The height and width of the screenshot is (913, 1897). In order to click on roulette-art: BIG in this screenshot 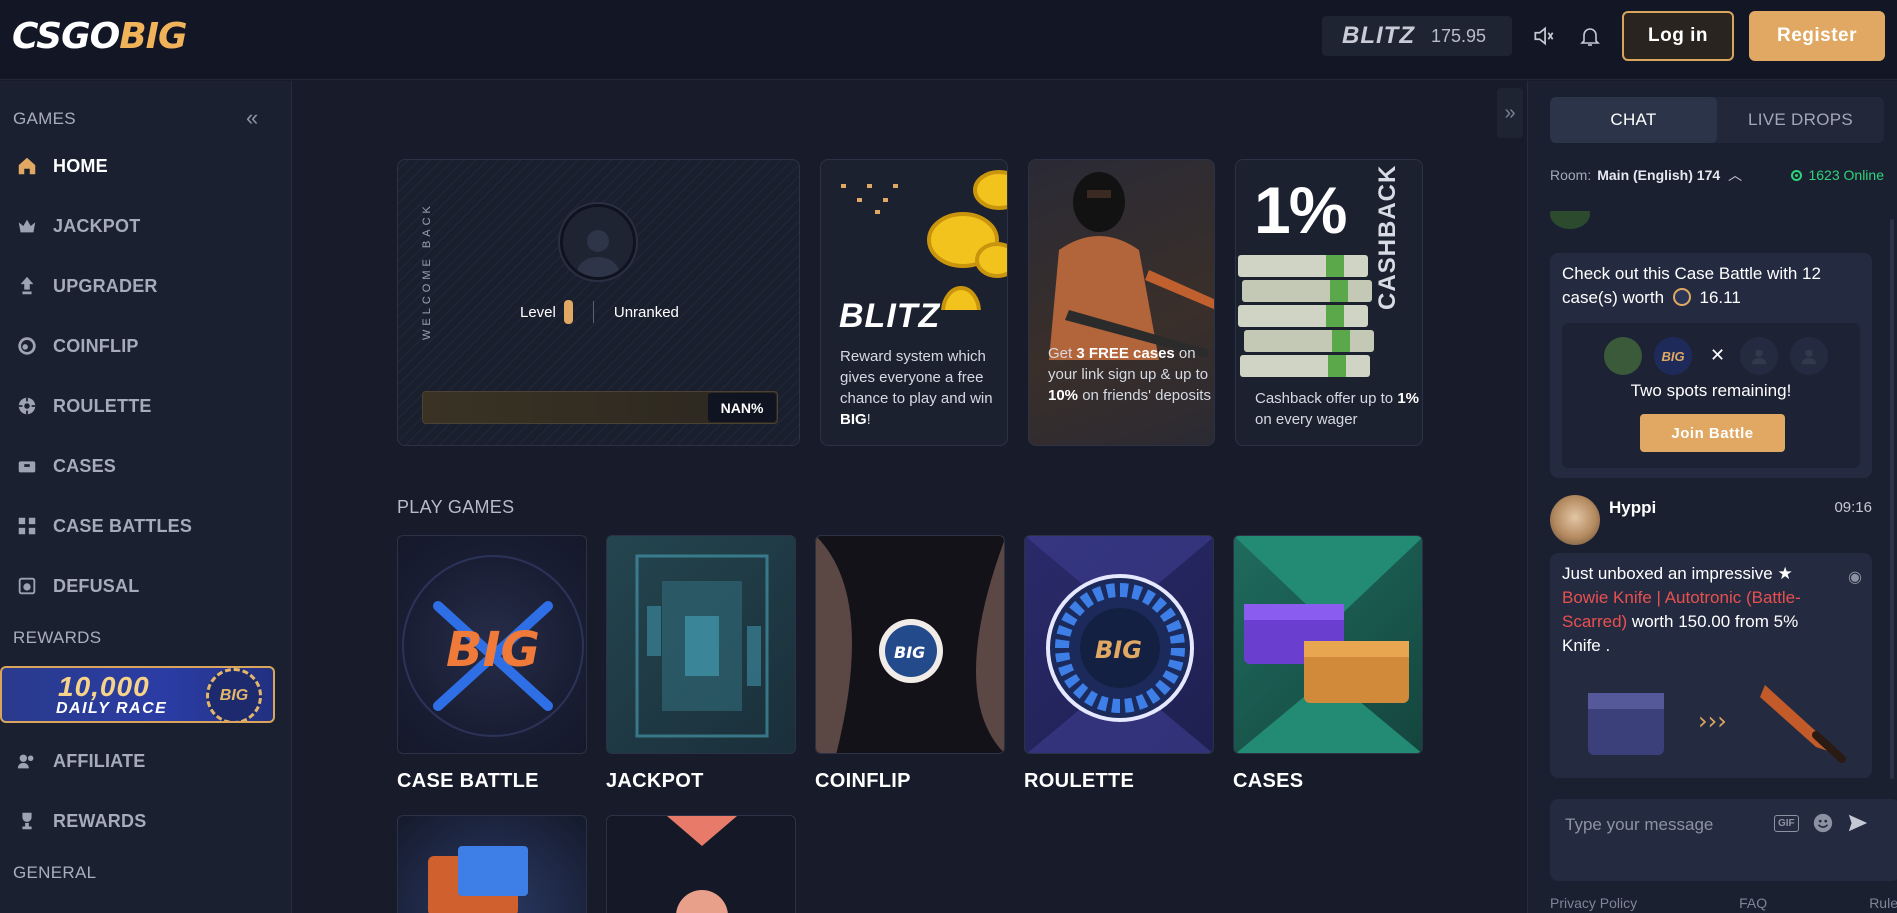, I will do `click(1119, 644)`.